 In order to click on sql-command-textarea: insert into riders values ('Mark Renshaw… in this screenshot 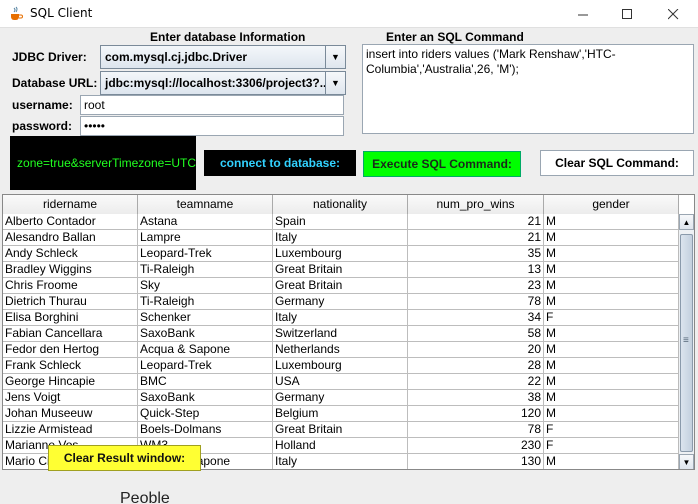, I will do `click(528, 89)`.